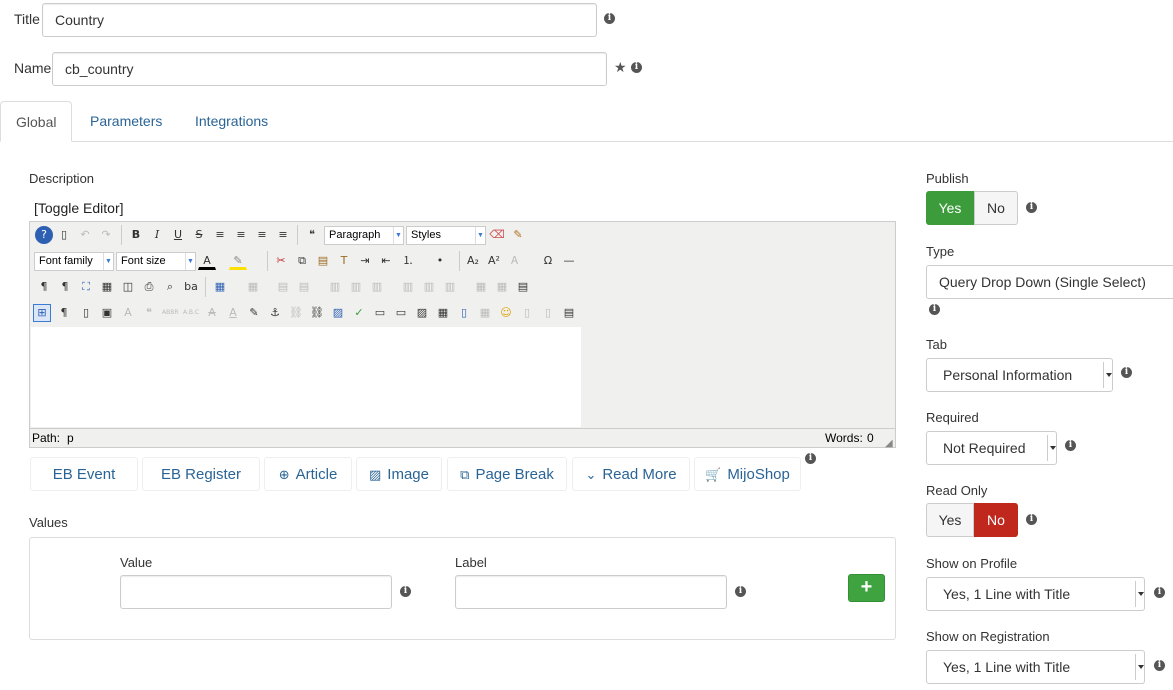 The image size is (1173, 690). What do you see at coordinates (518, 235) in the screenshot?
I see `cleanup-brush-icon: ✎` at bounding box center [518, 235].